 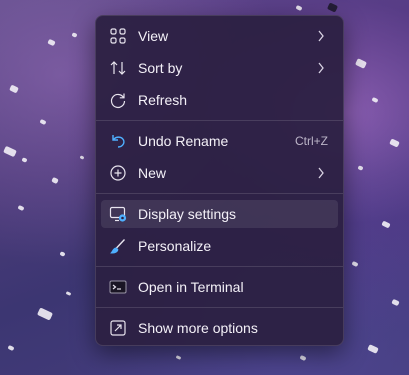 What do you see at coordinates (198, 328) in the screenshot?
I see `menu-item-label: Show more options` at bounding box center [198, 328].